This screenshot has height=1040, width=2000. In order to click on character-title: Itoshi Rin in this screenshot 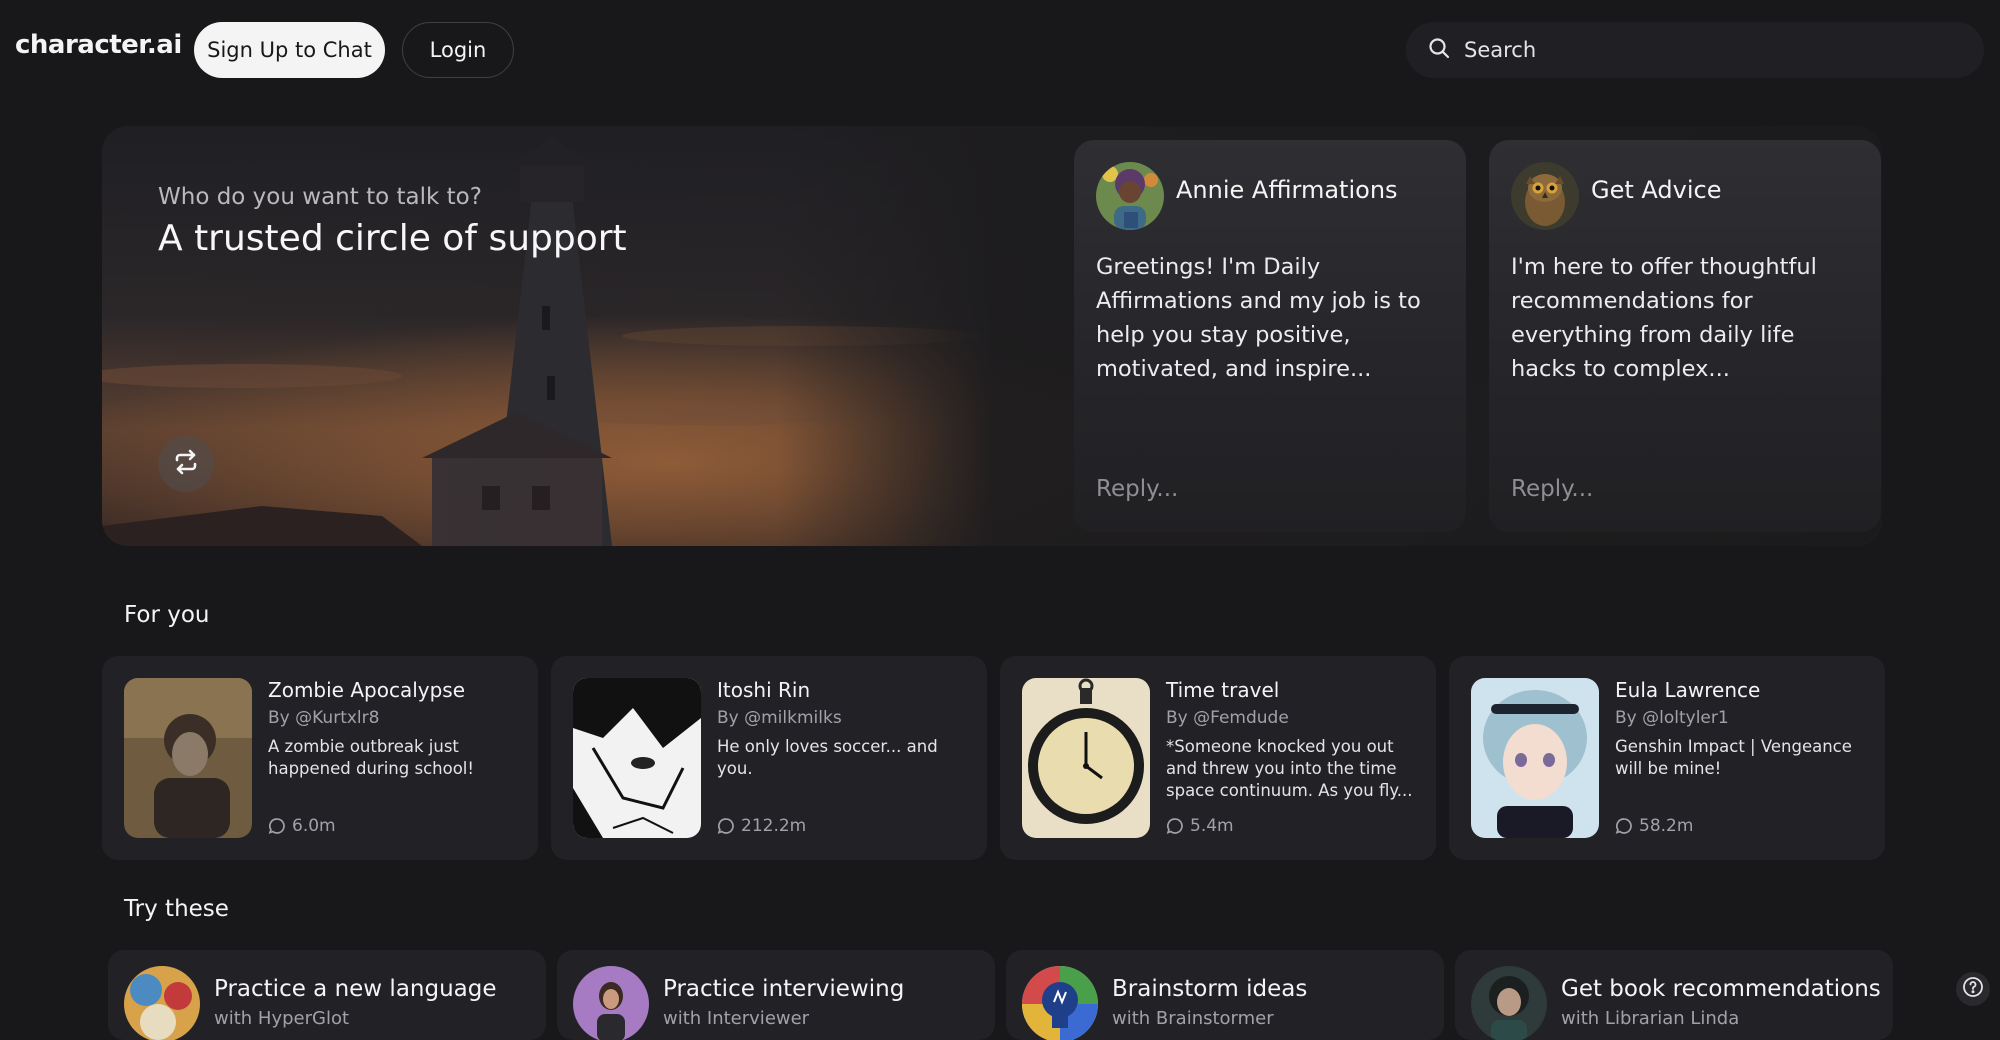, I will do `click(764, 690)`.